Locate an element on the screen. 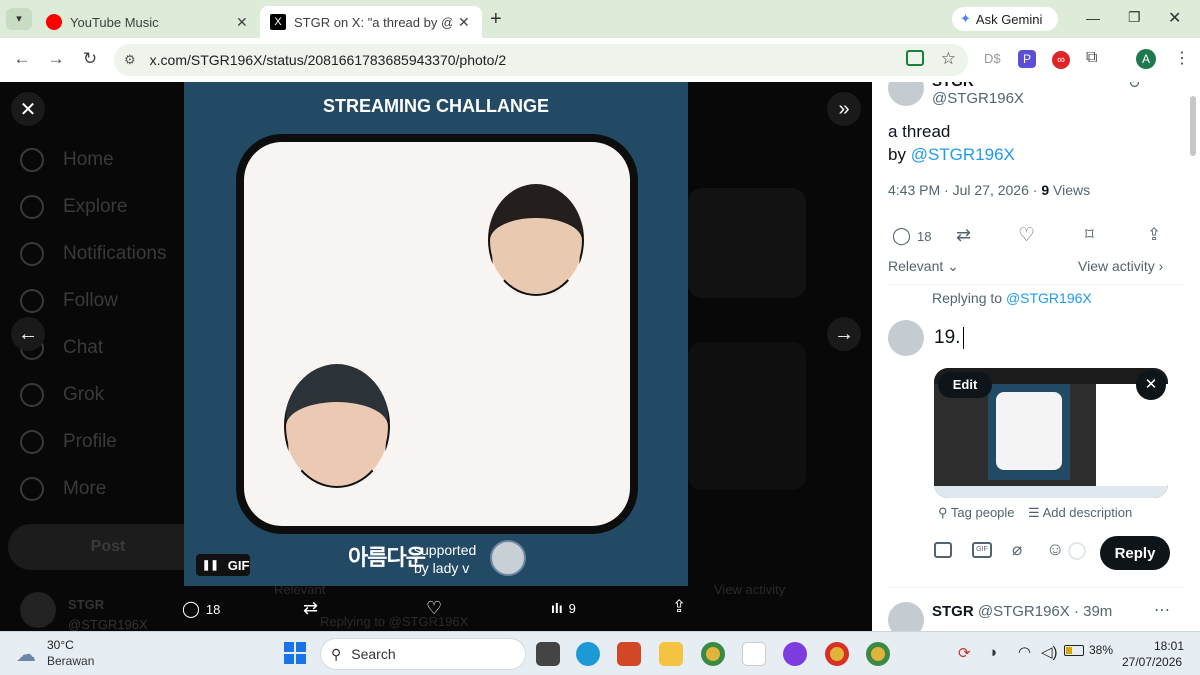  nav-more: More is located at coordinates (63, 489).